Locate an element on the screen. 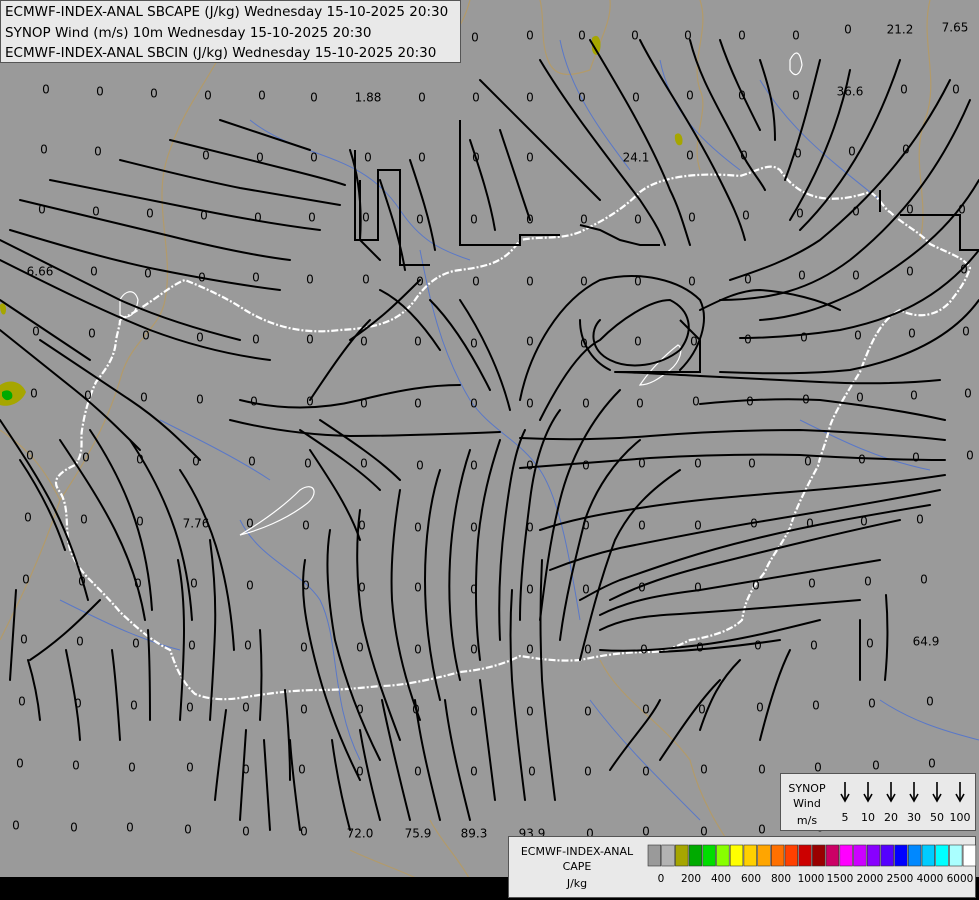 This screenshot has height=900, width=979. cape-tick-label: 4000 is located at coordinates (930, 879).